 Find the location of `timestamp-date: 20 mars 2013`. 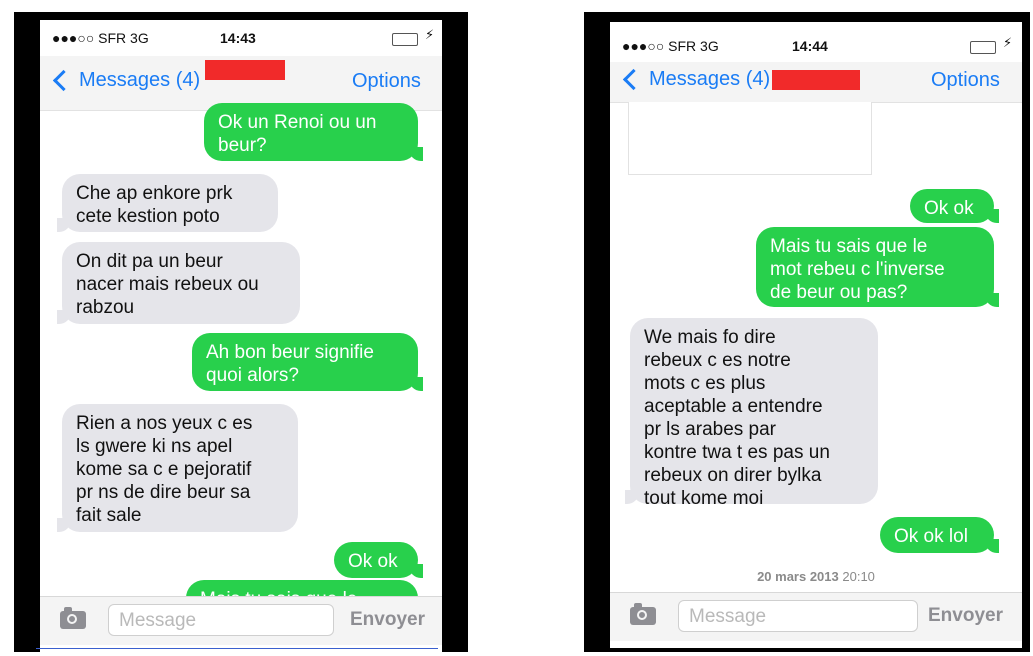

timestamp-date: 20 mars 2013 is located at coordinates (798, 576).